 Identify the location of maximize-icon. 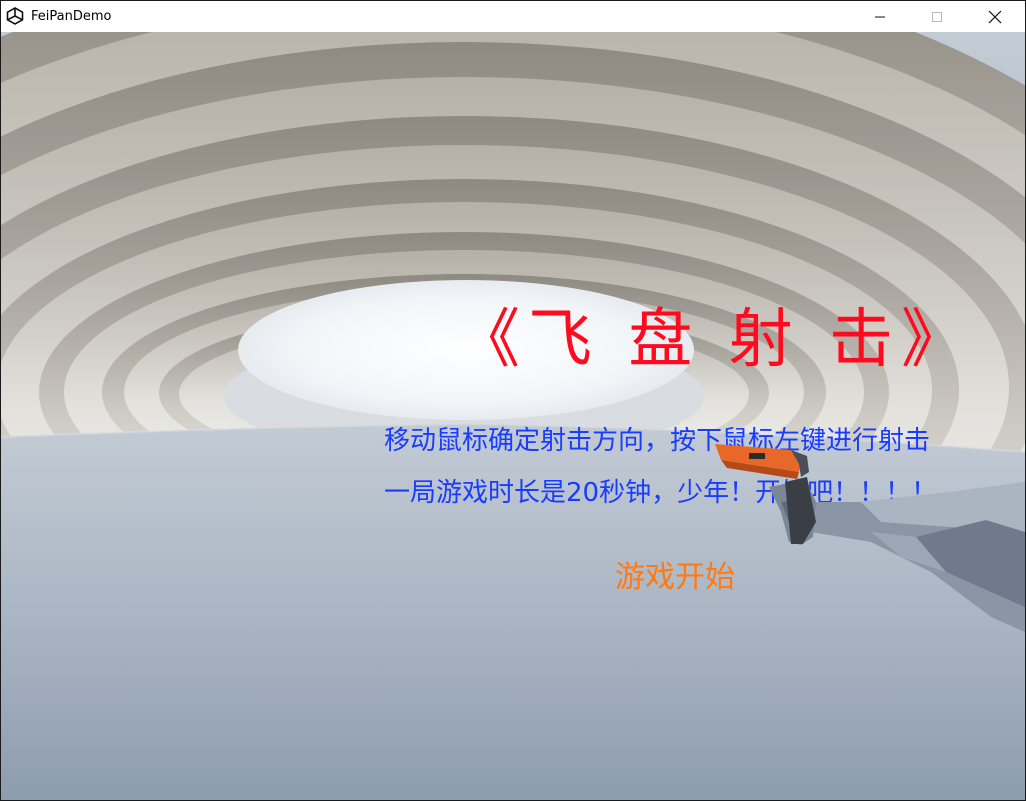
(937, 16).